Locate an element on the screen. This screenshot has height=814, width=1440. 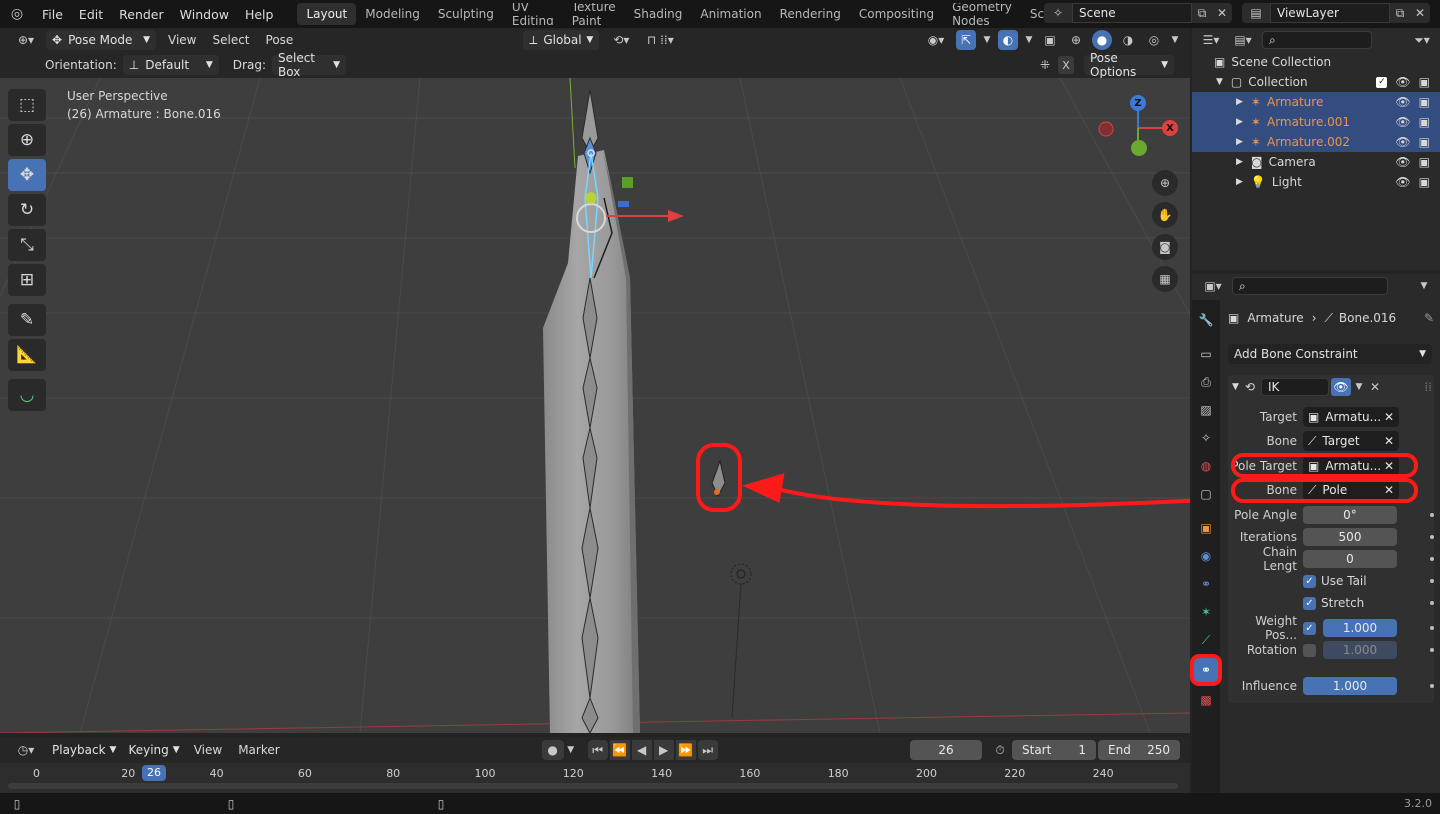
solid-shading-icon: ● is located at coordinates (1102, 40).